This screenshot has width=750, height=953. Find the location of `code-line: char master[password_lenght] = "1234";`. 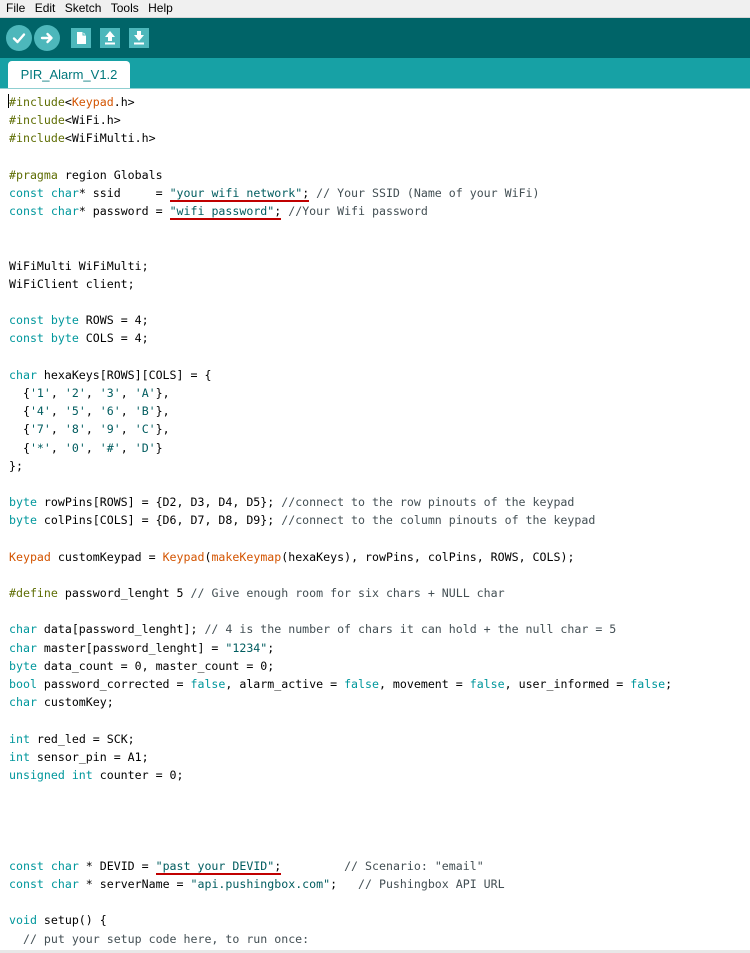

code-line: char master[password_lenght] = "1234"; is located at coordinates (340, 648).